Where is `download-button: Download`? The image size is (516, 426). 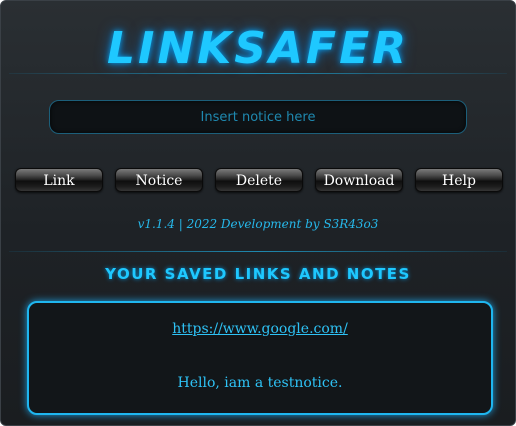 download-button: Download is located at coordinates (359, 180).